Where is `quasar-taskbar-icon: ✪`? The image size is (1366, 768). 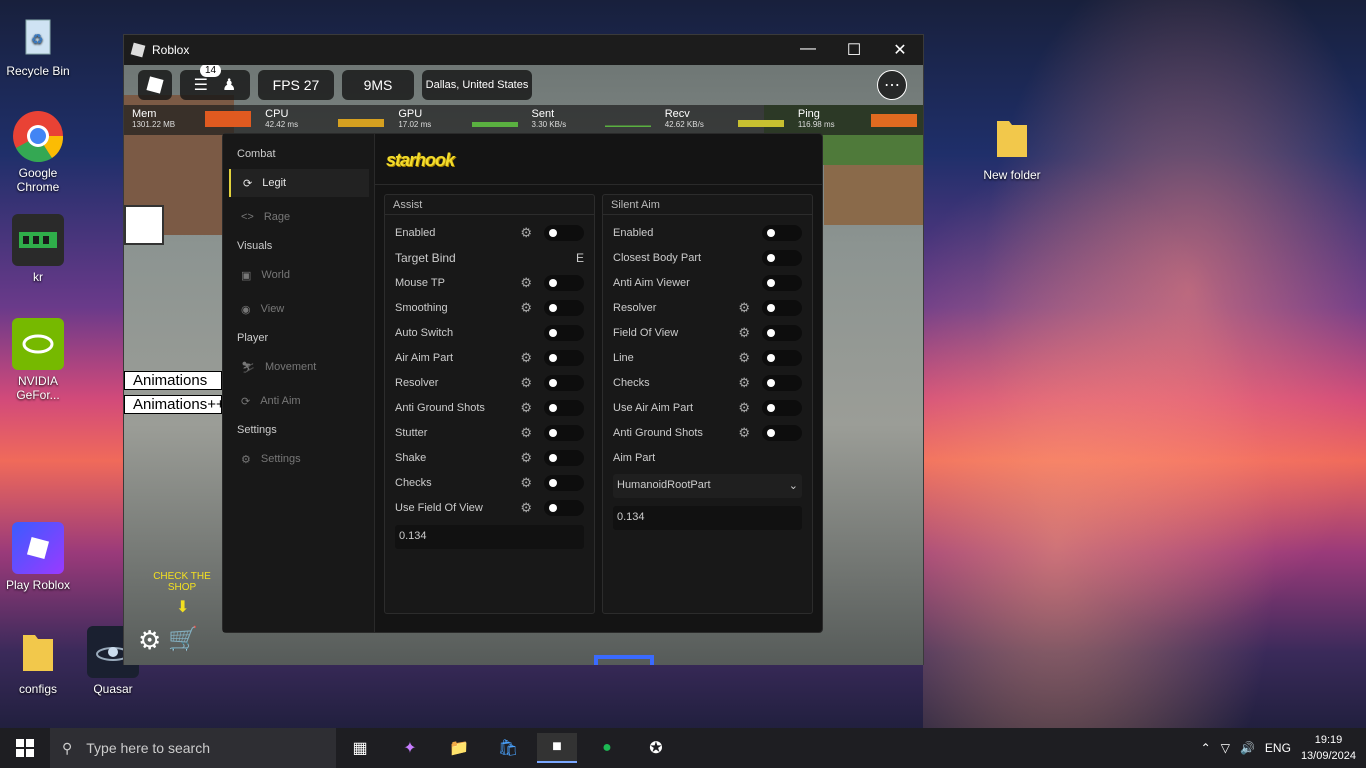
quasar-taskbar-icon: ✪ is located at coordinates (656, 748).